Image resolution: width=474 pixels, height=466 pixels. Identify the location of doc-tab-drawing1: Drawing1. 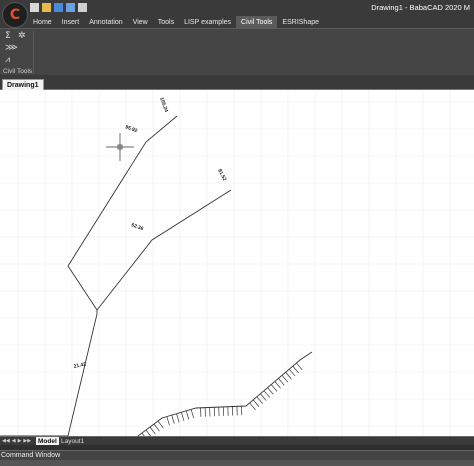
(23, 84).